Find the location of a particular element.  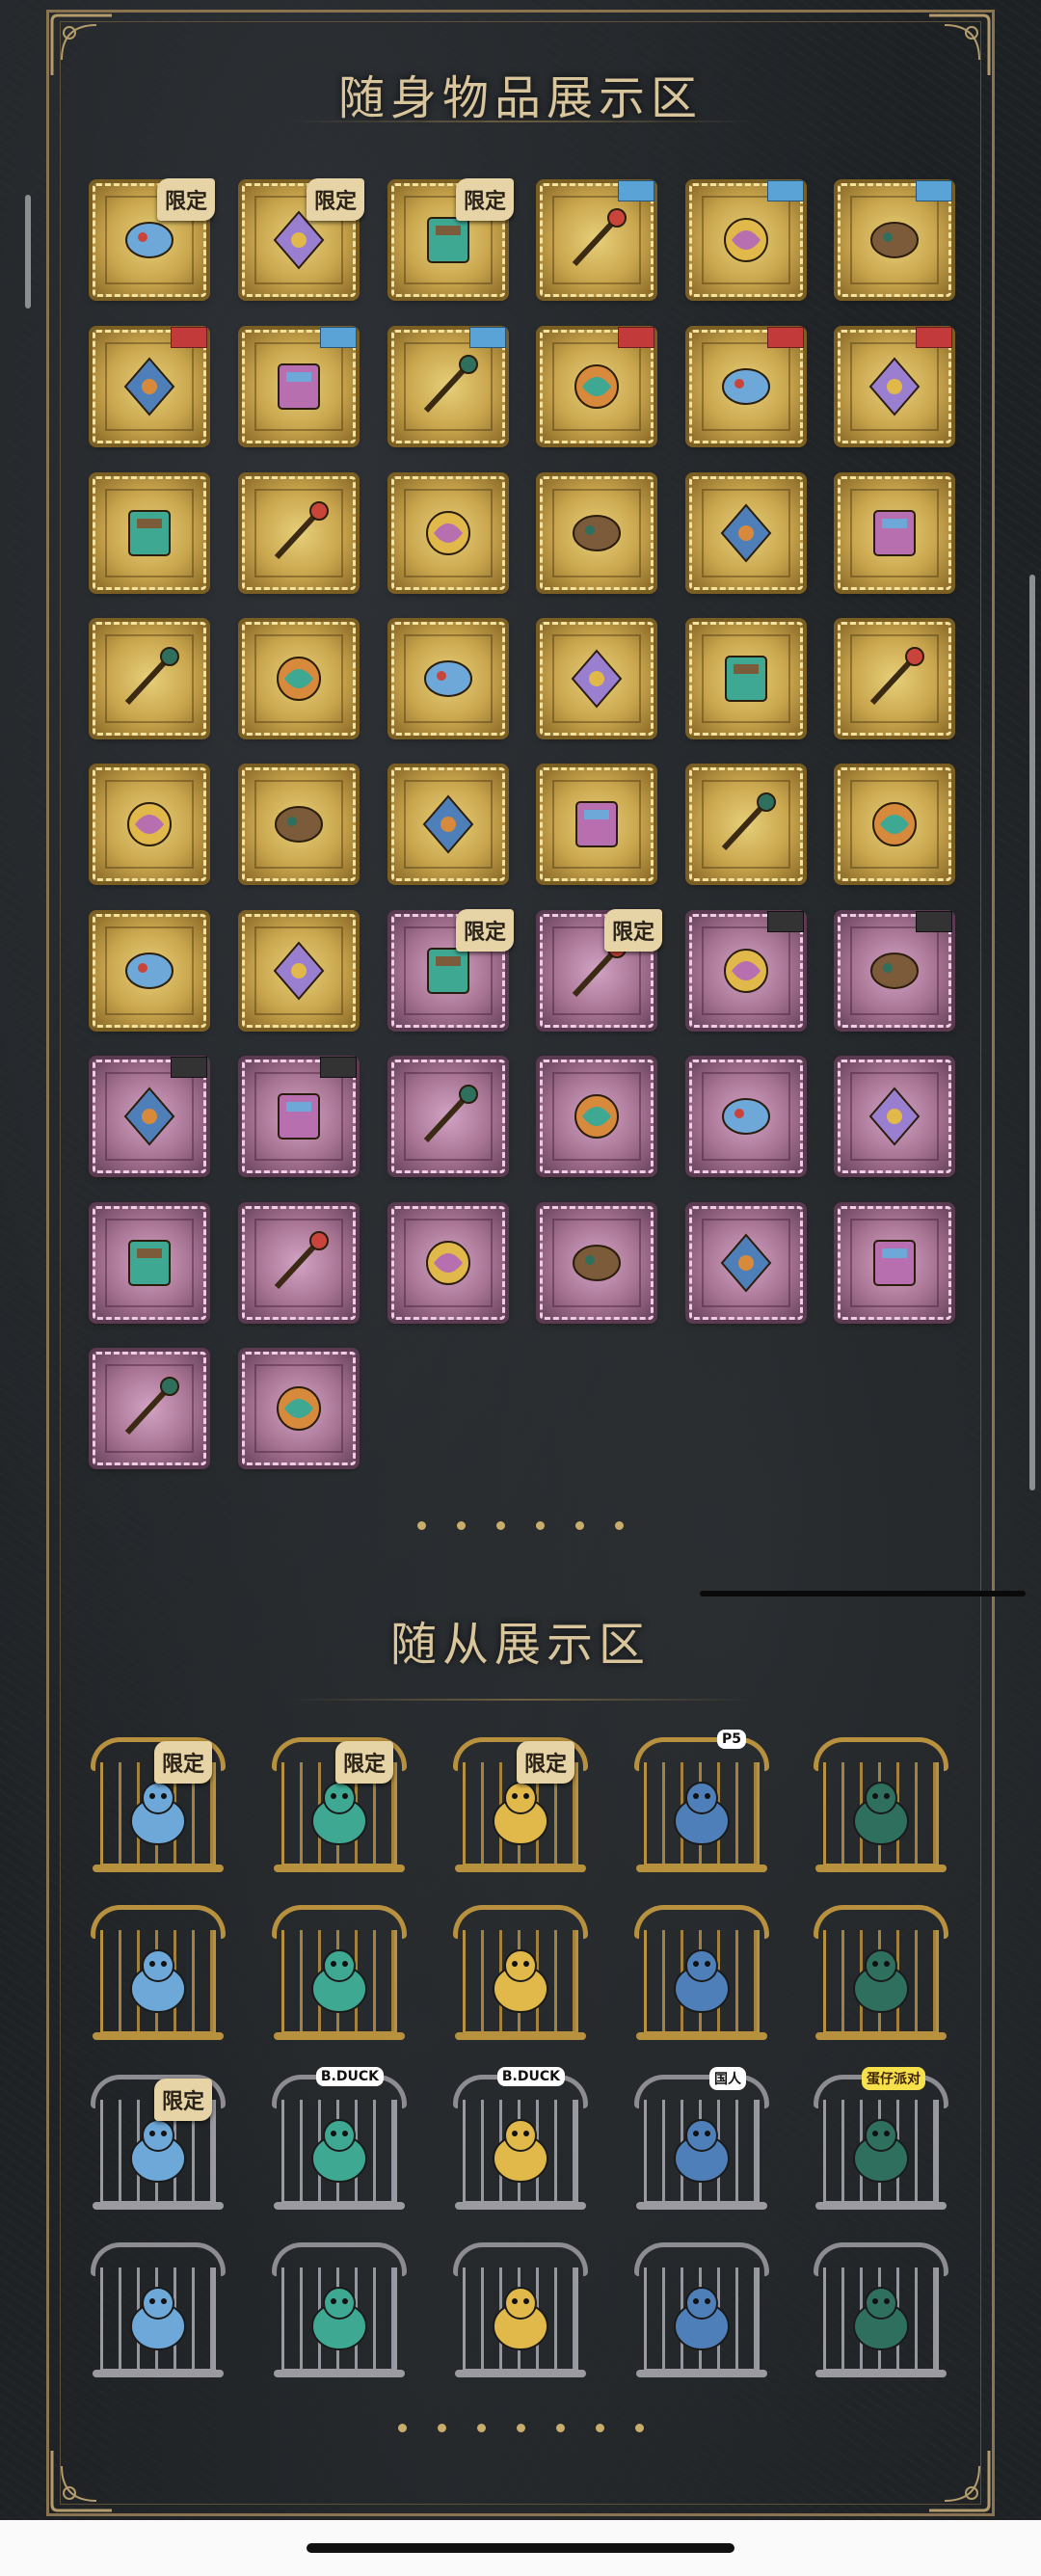

ice-flower-icon is located at coordinates (894, 825).